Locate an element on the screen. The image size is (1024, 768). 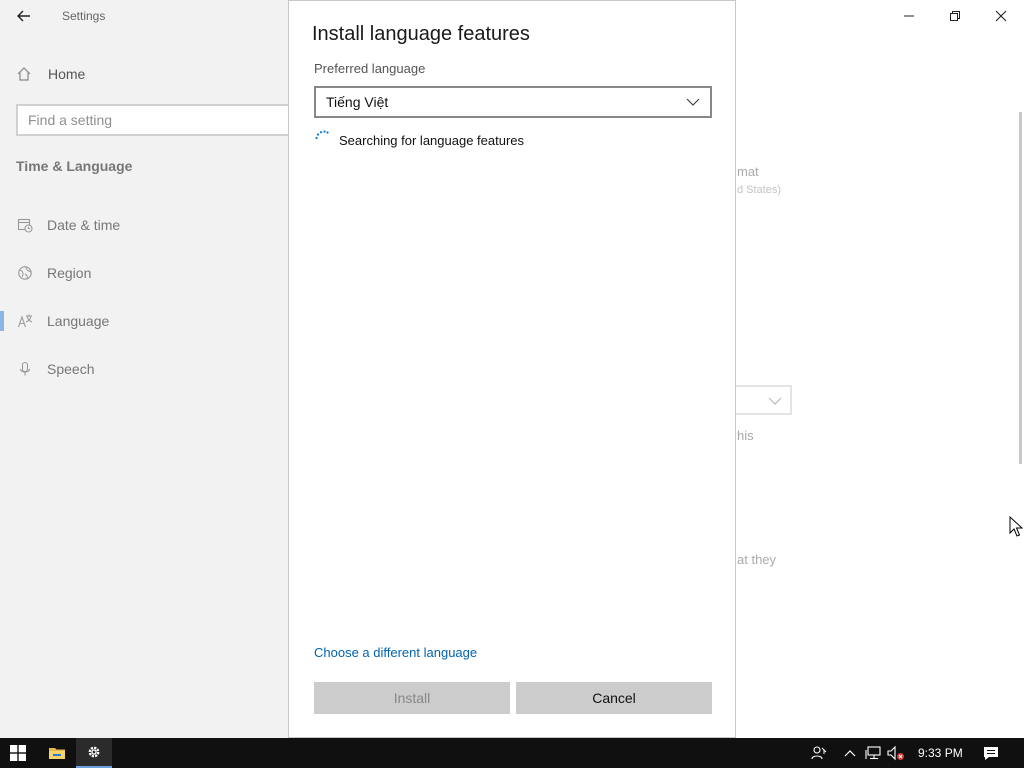
sidebar-item-speech: Speech is located at coordinates (144, 369).